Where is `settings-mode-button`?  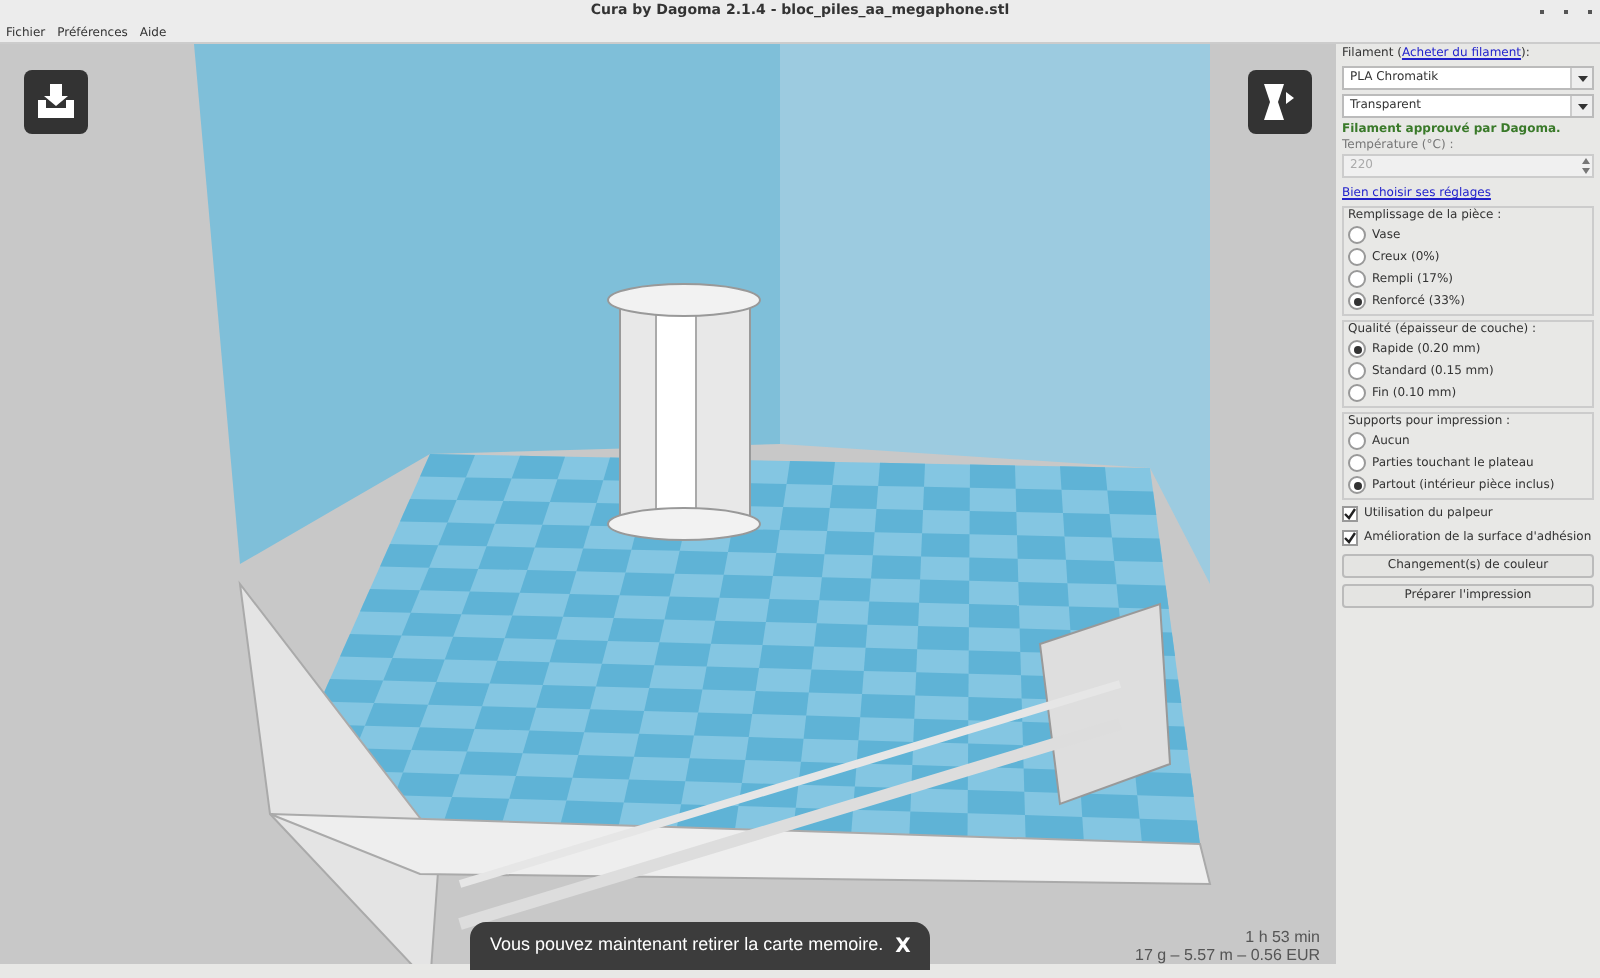
settings-mode-button is located at coordinates (1280, 102).